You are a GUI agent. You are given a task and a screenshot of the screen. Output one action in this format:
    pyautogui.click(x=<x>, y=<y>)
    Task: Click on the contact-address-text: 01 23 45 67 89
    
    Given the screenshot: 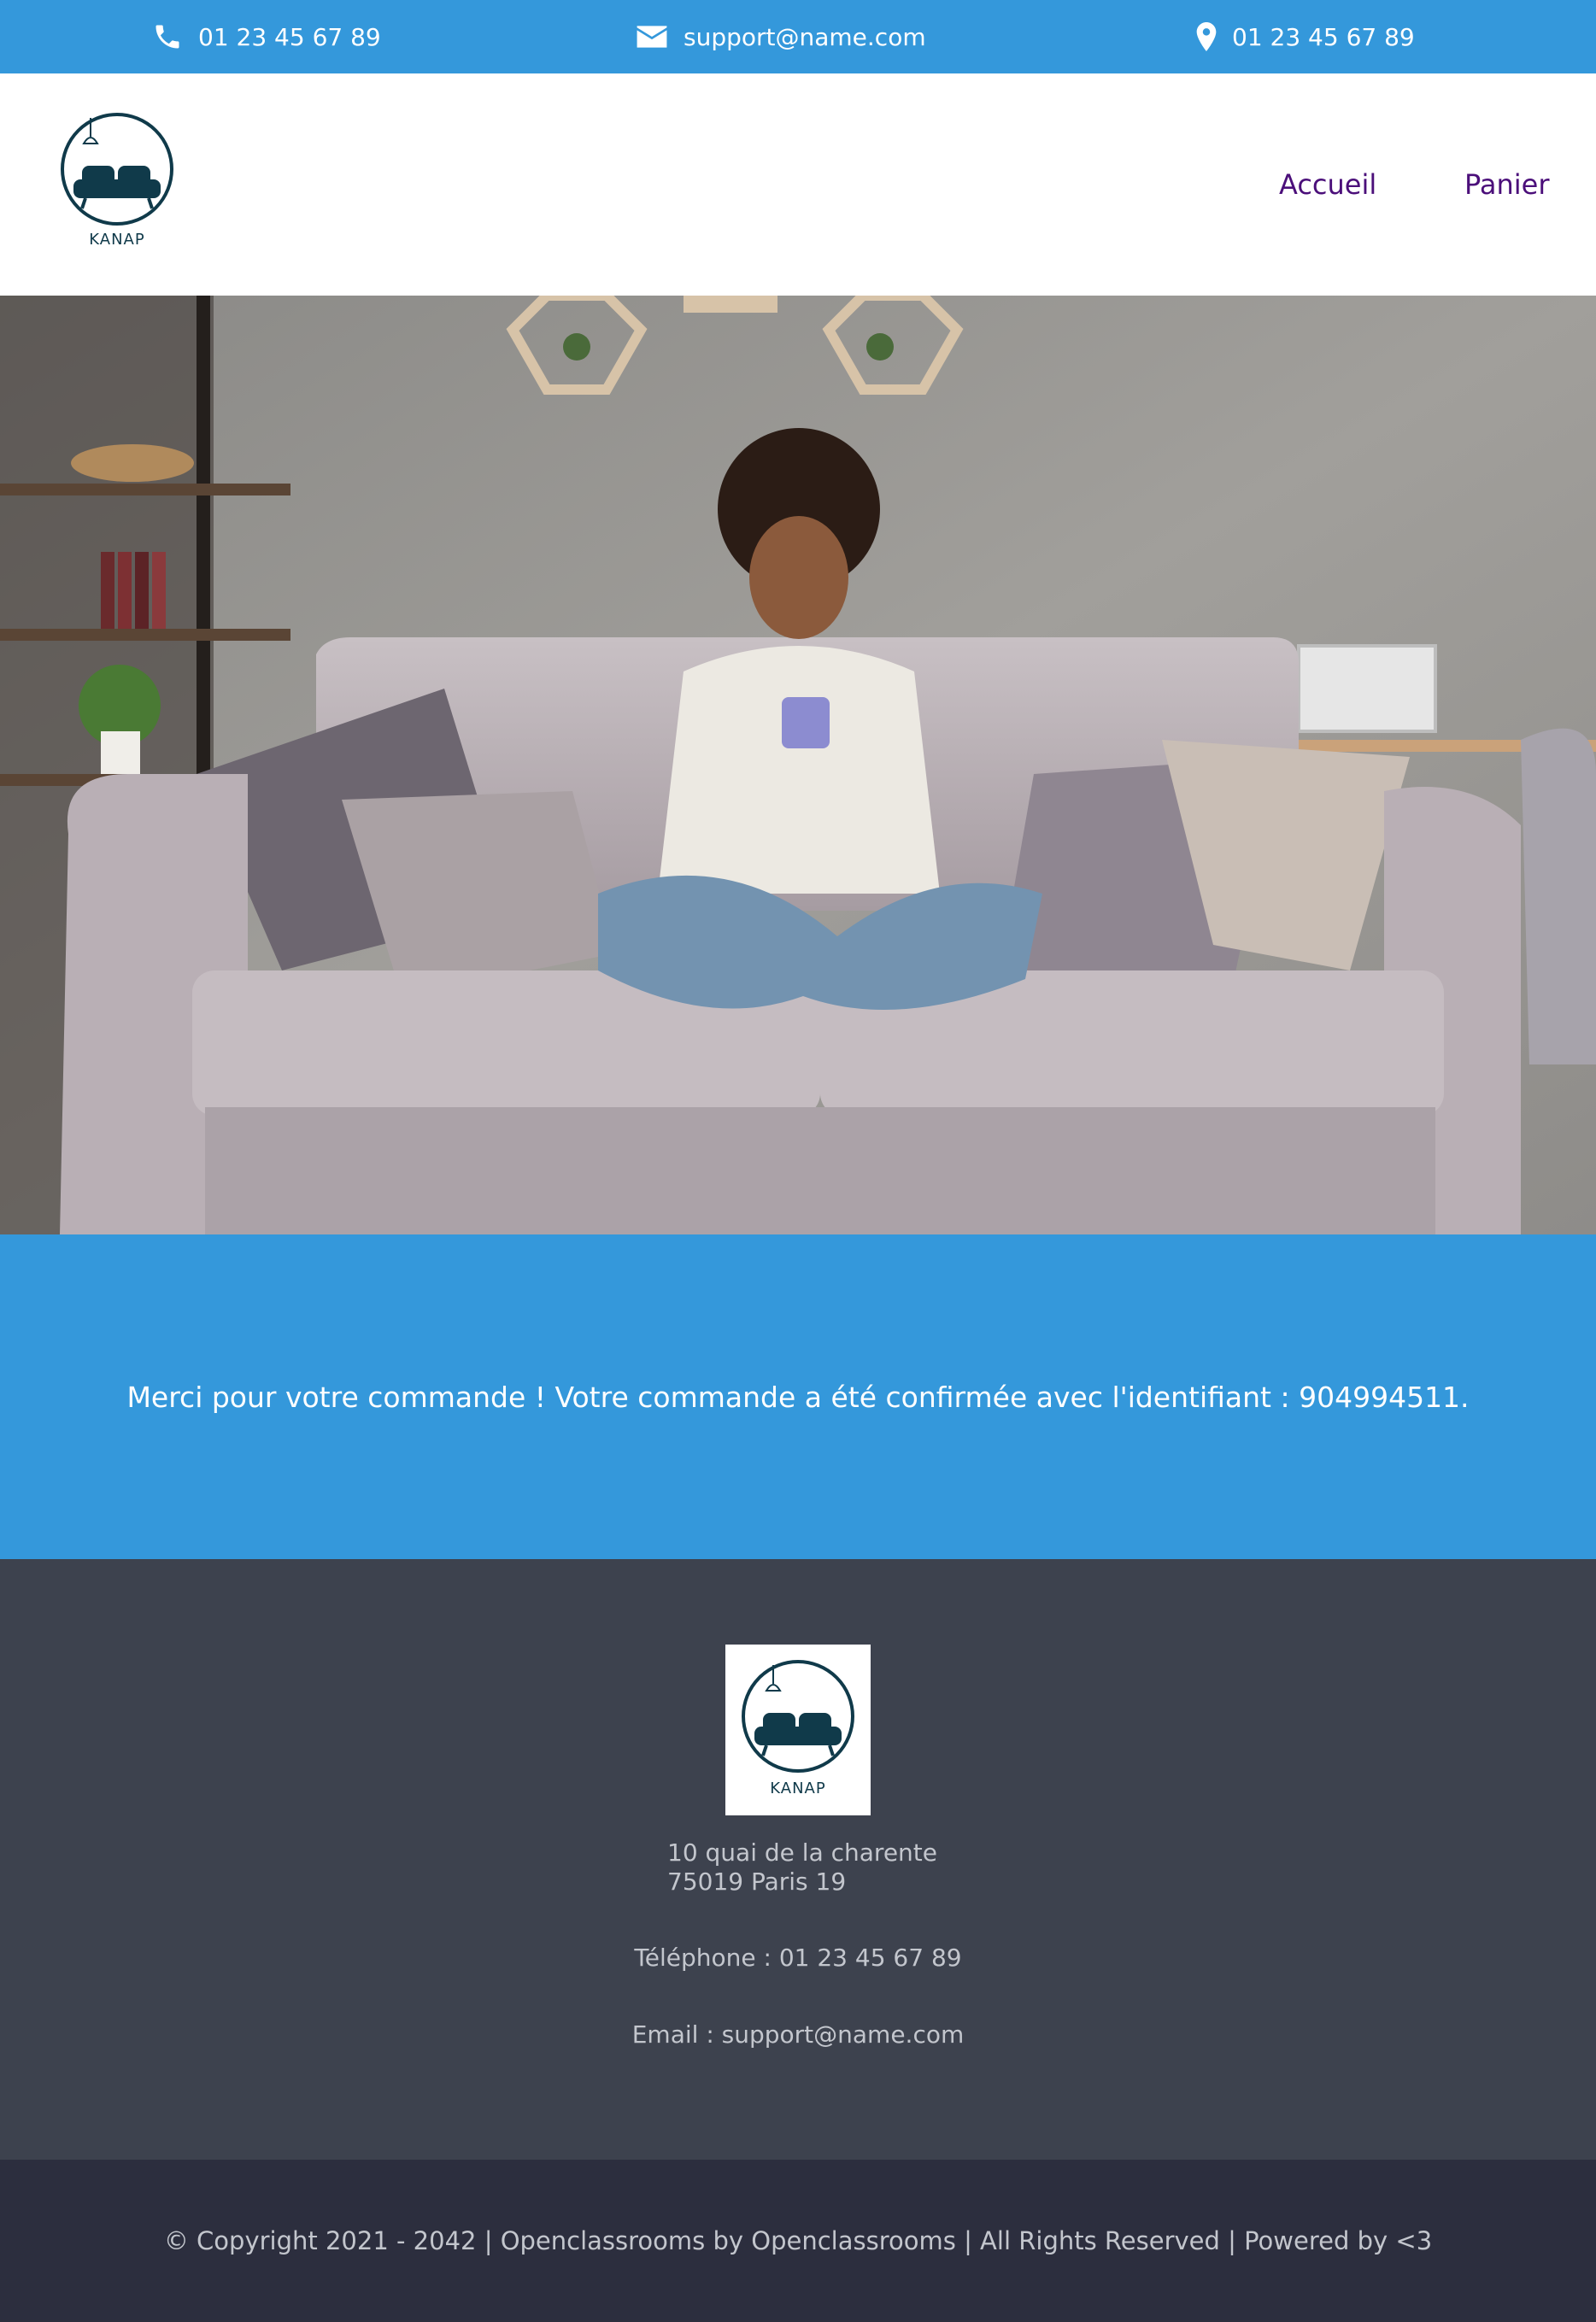 What is the action you would take?
    pyautogui.click(x=1323, y=37)
    